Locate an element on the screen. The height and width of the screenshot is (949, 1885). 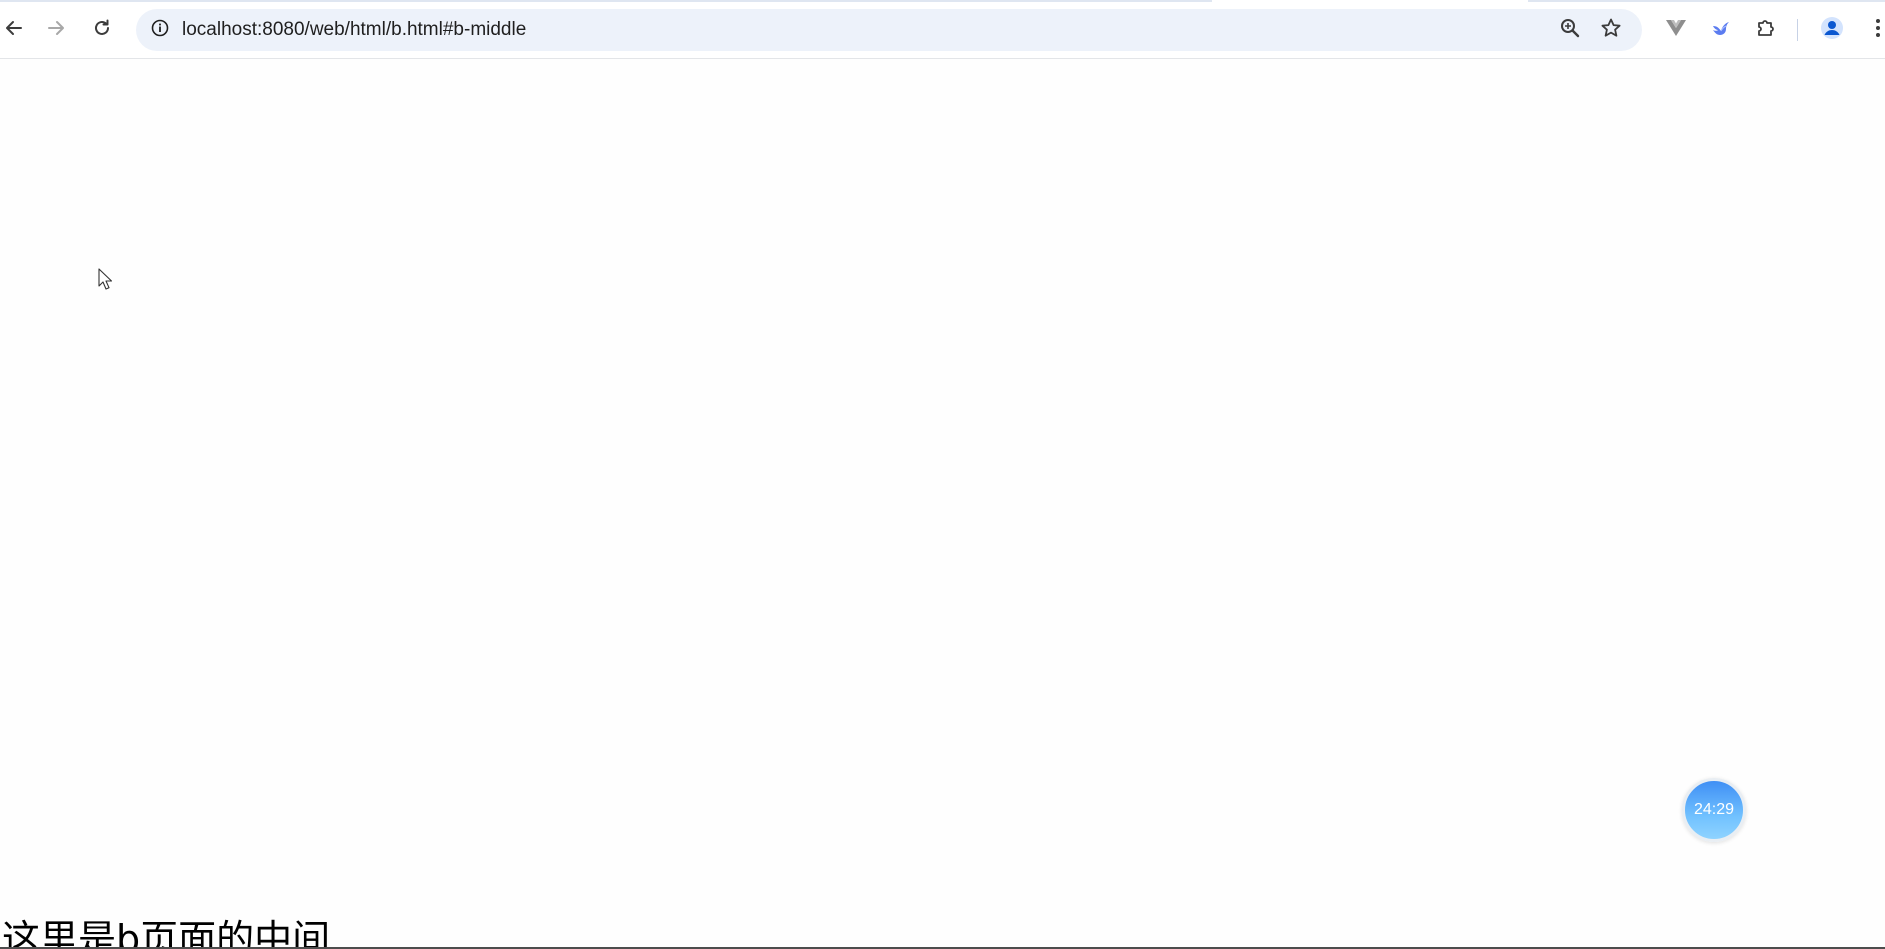
extensions-button is located at coordinates (1766, 30).